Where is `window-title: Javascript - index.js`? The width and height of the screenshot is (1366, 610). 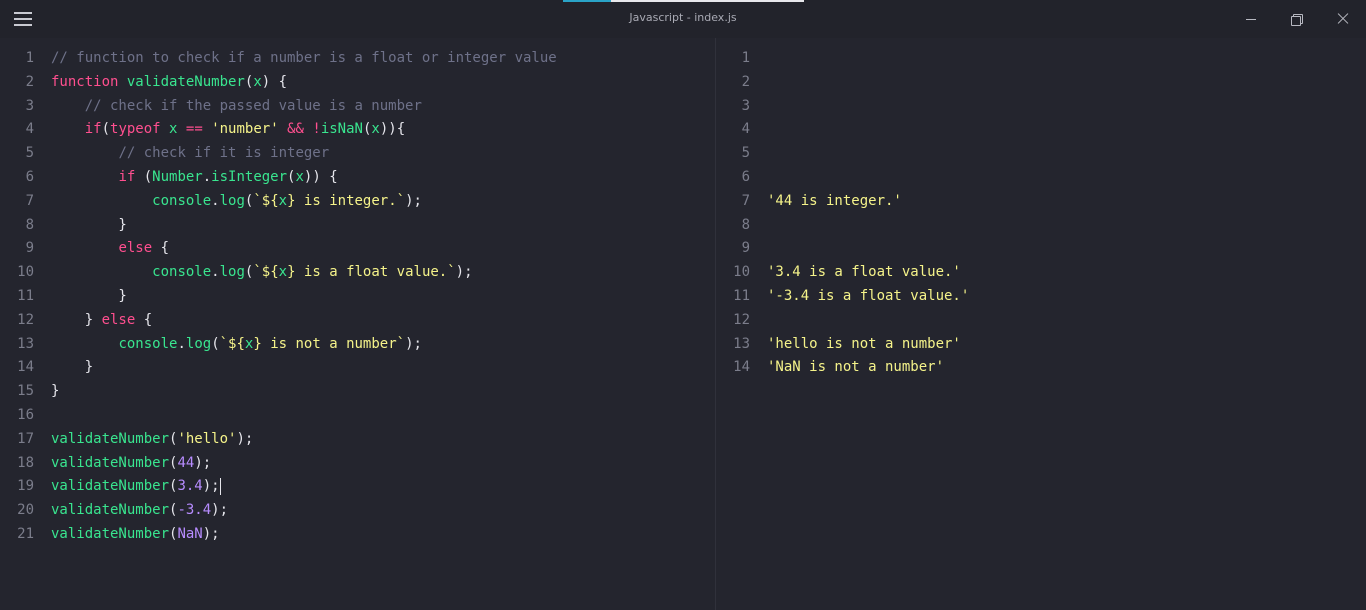
window-title: Javascript - index.js is located at coordinates (683, 17).